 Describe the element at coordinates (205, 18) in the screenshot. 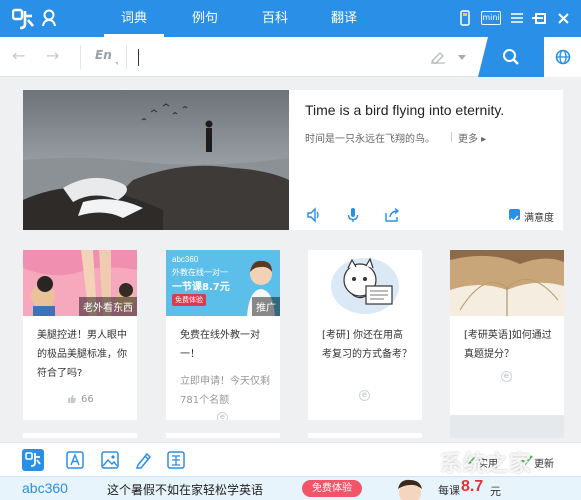

I see `tab-examples: 例句` at that location.